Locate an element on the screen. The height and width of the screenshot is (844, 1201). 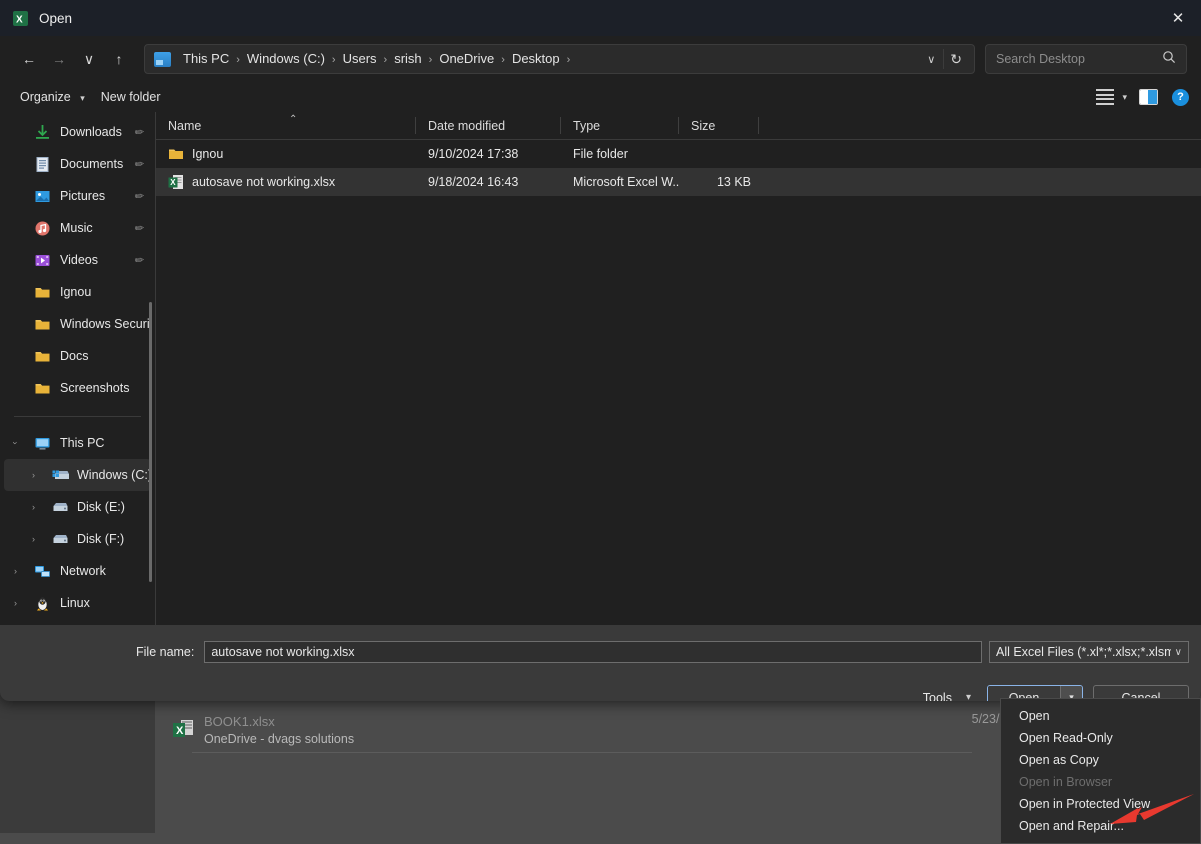
sidebar-item-videos: Videos ✐ is located at coordinates (77, 260).